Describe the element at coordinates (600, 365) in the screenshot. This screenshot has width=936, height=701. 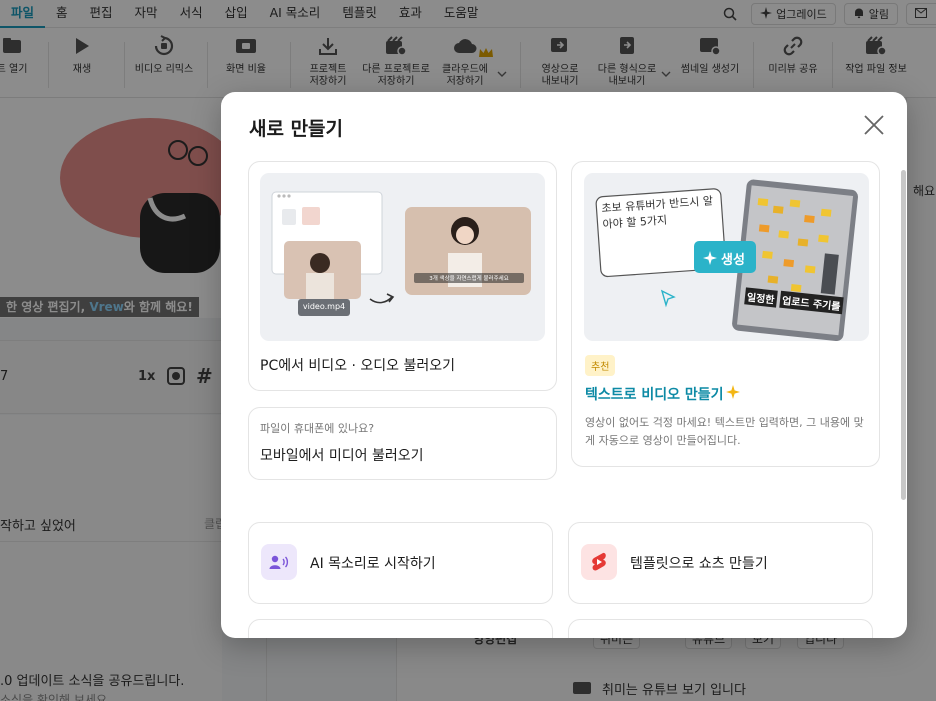
I see `recommended-badge: 추천` at that location.